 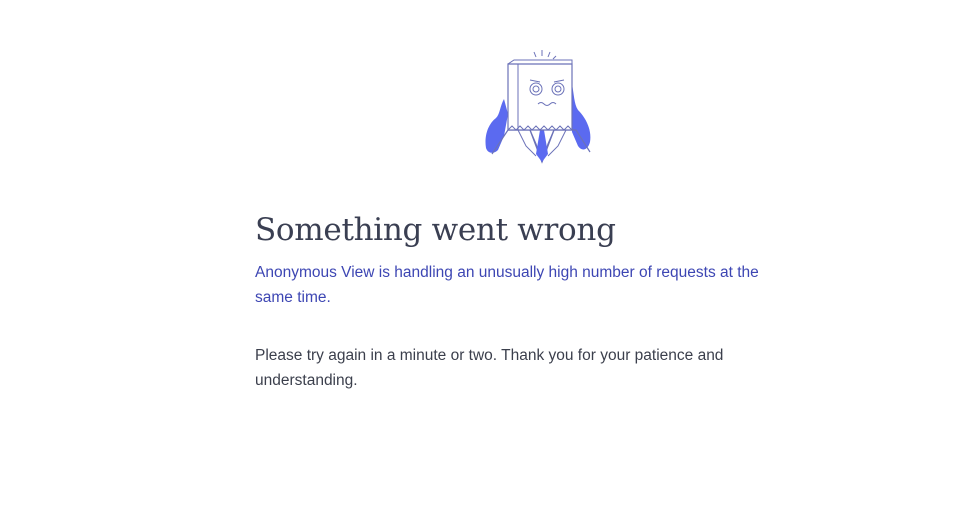 What do you see at coordinates (435, 230) in the screenshot?
I see `error-title: Something went wrong` at bounding box center [435, 230].